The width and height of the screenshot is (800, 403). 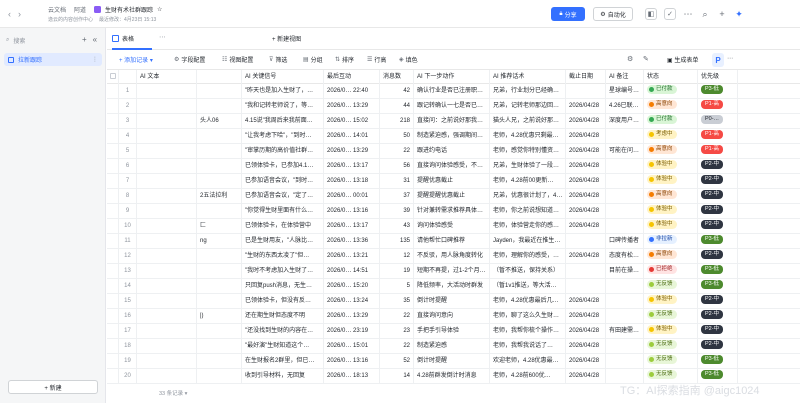 What do you see at coordinates (452, 376) in the screenshot?
I see `table-cell: 4.28前群发倒计时消息` at bounding box center [452, 376].